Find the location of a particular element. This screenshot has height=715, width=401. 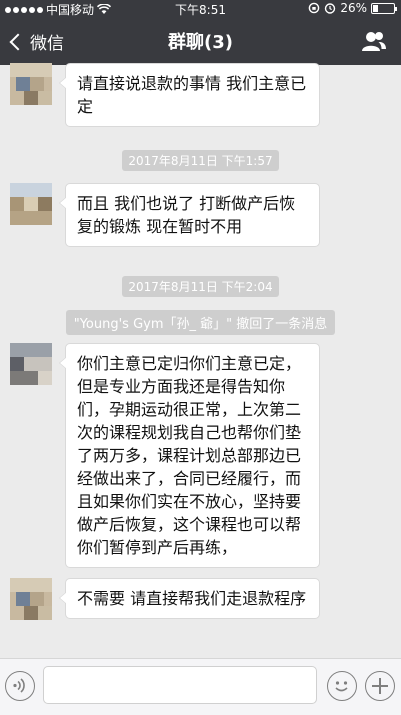

message-input is located at coordinates (180, 685).